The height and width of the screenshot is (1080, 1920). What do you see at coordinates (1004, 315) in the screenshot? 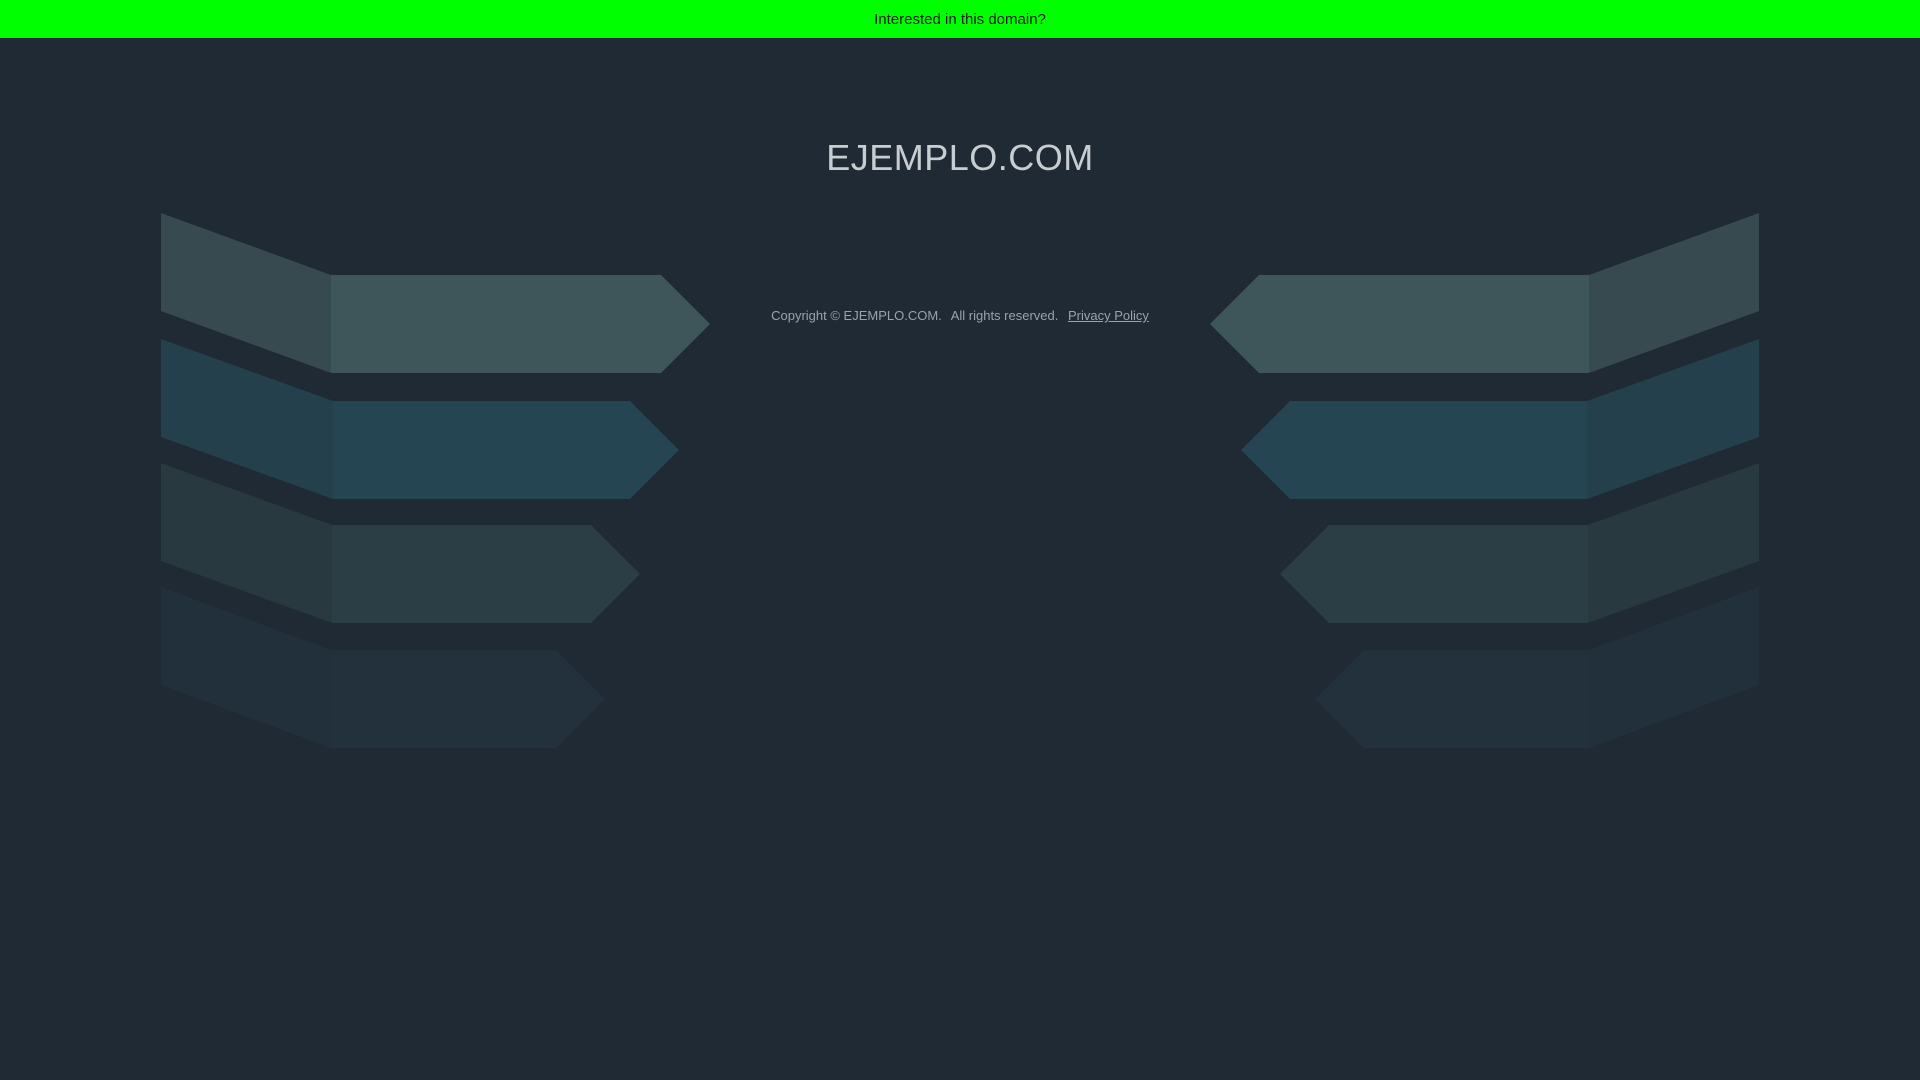
I see `rights-text: All rights reserved.` at bounding box center [1004, 315].